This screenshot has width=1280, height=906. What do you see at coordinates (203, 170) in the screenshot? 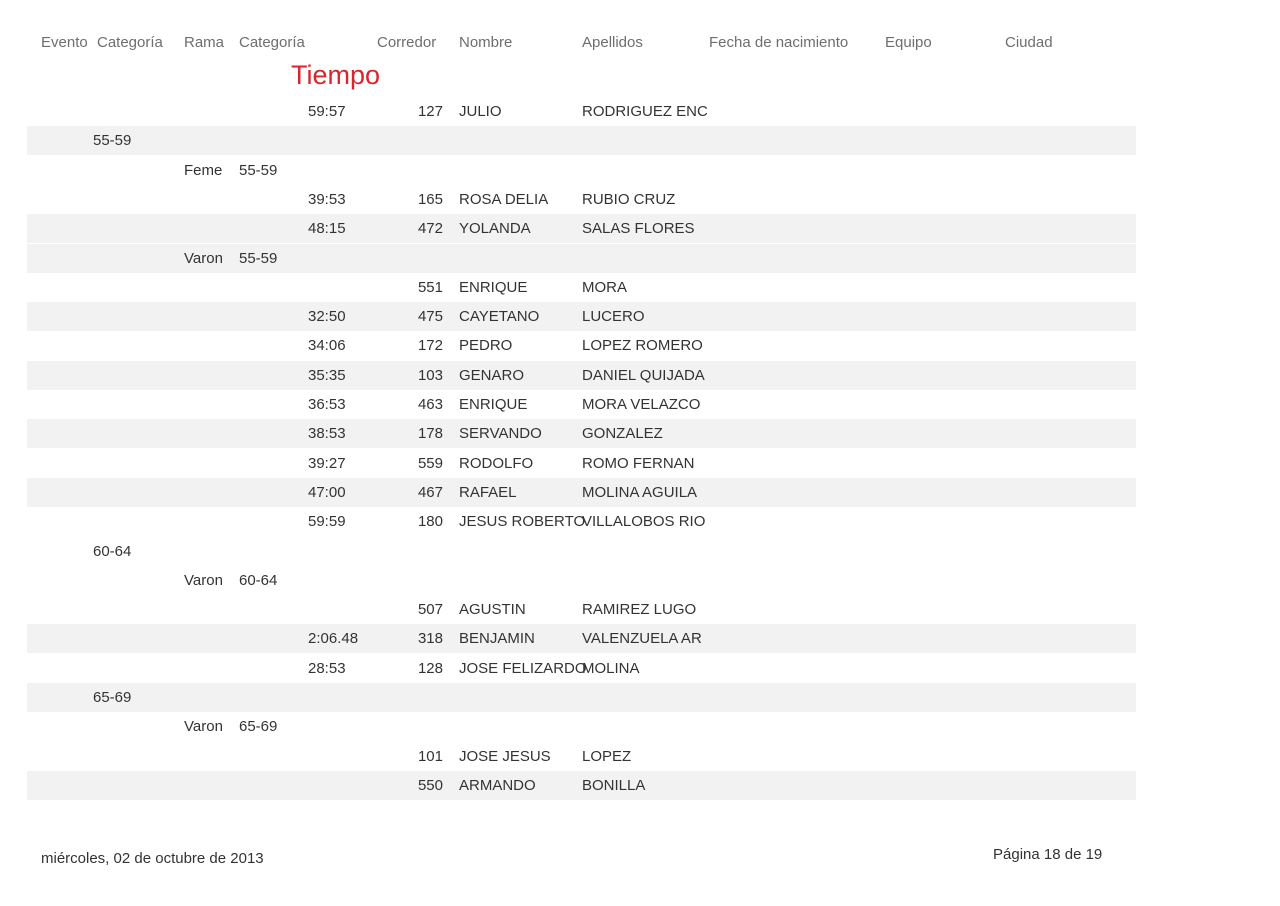
I see `row-rama: Feme` at bounding box center [203, 170].